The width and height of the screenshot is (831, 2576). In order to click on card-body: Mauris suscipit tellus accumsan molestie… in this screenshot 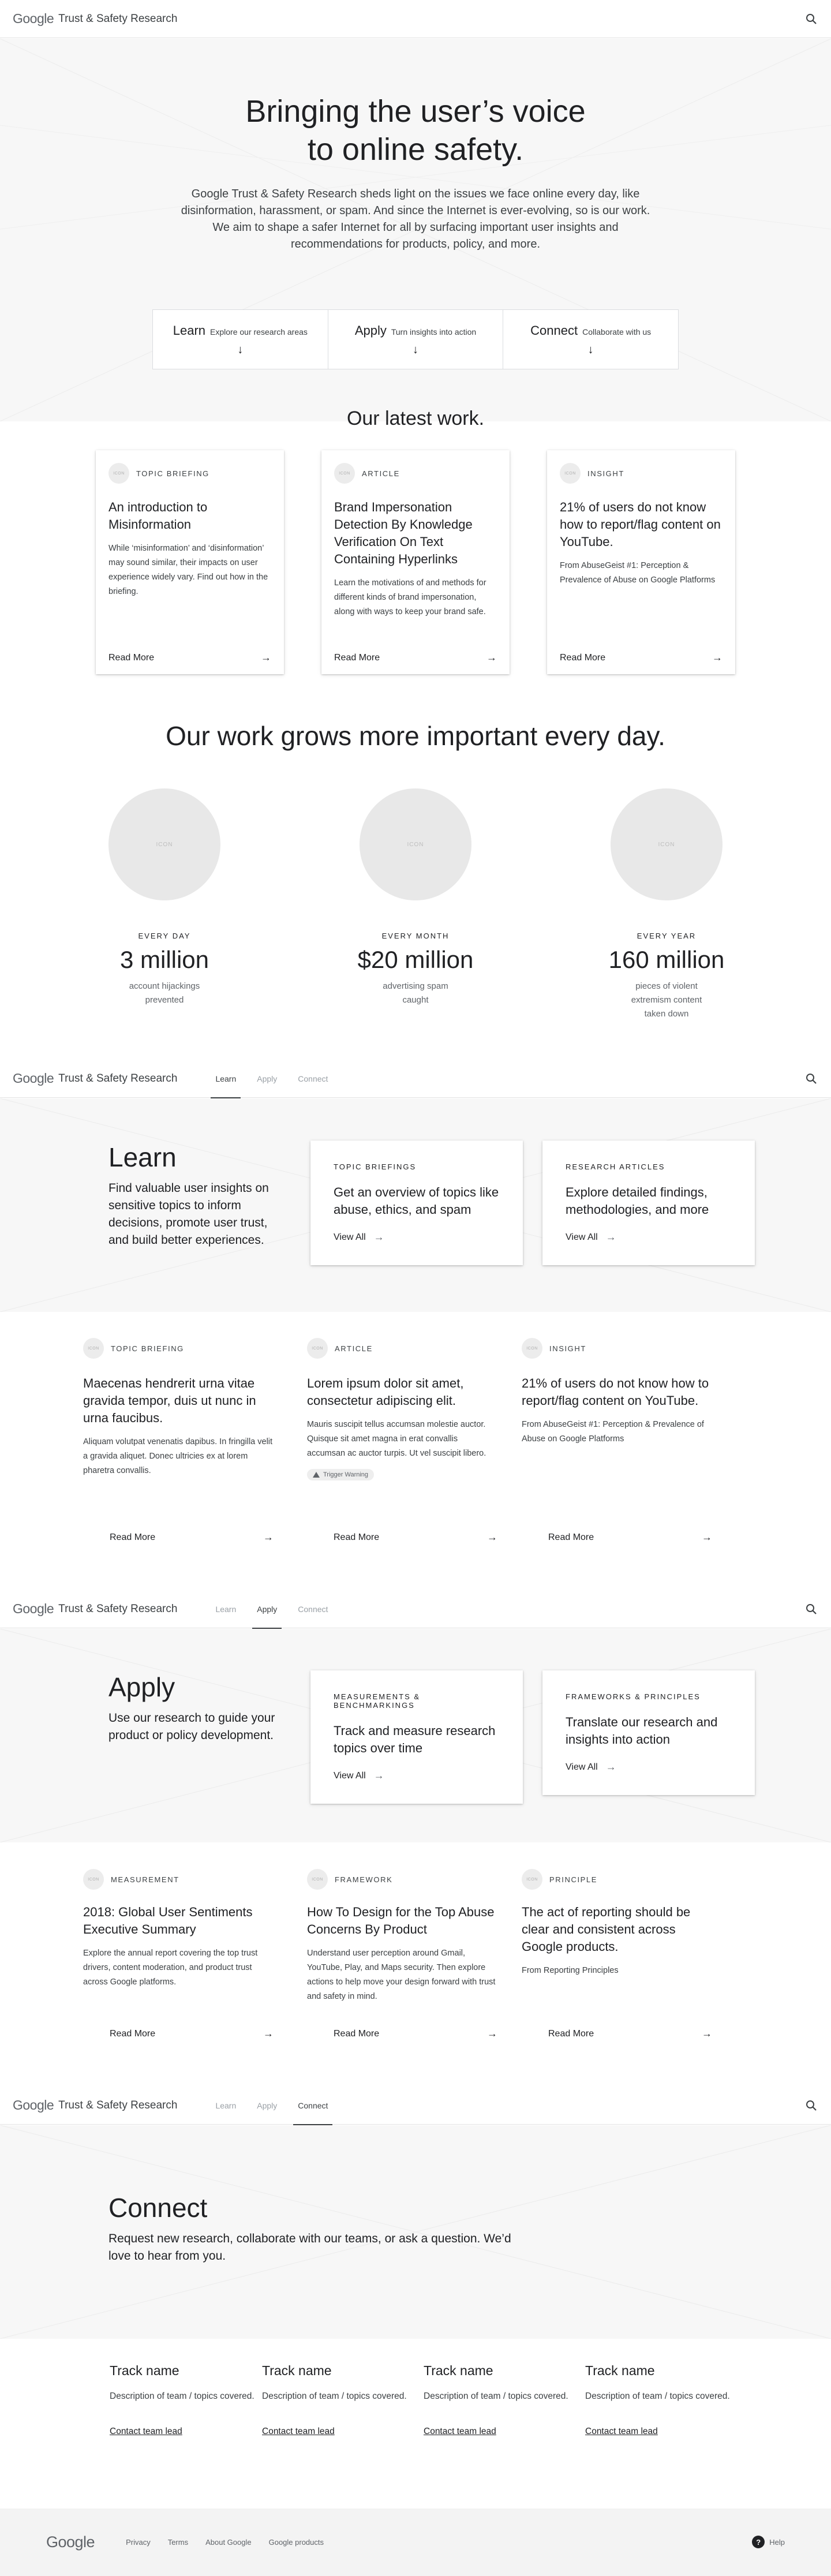, I will do `click(396, 1439)`.